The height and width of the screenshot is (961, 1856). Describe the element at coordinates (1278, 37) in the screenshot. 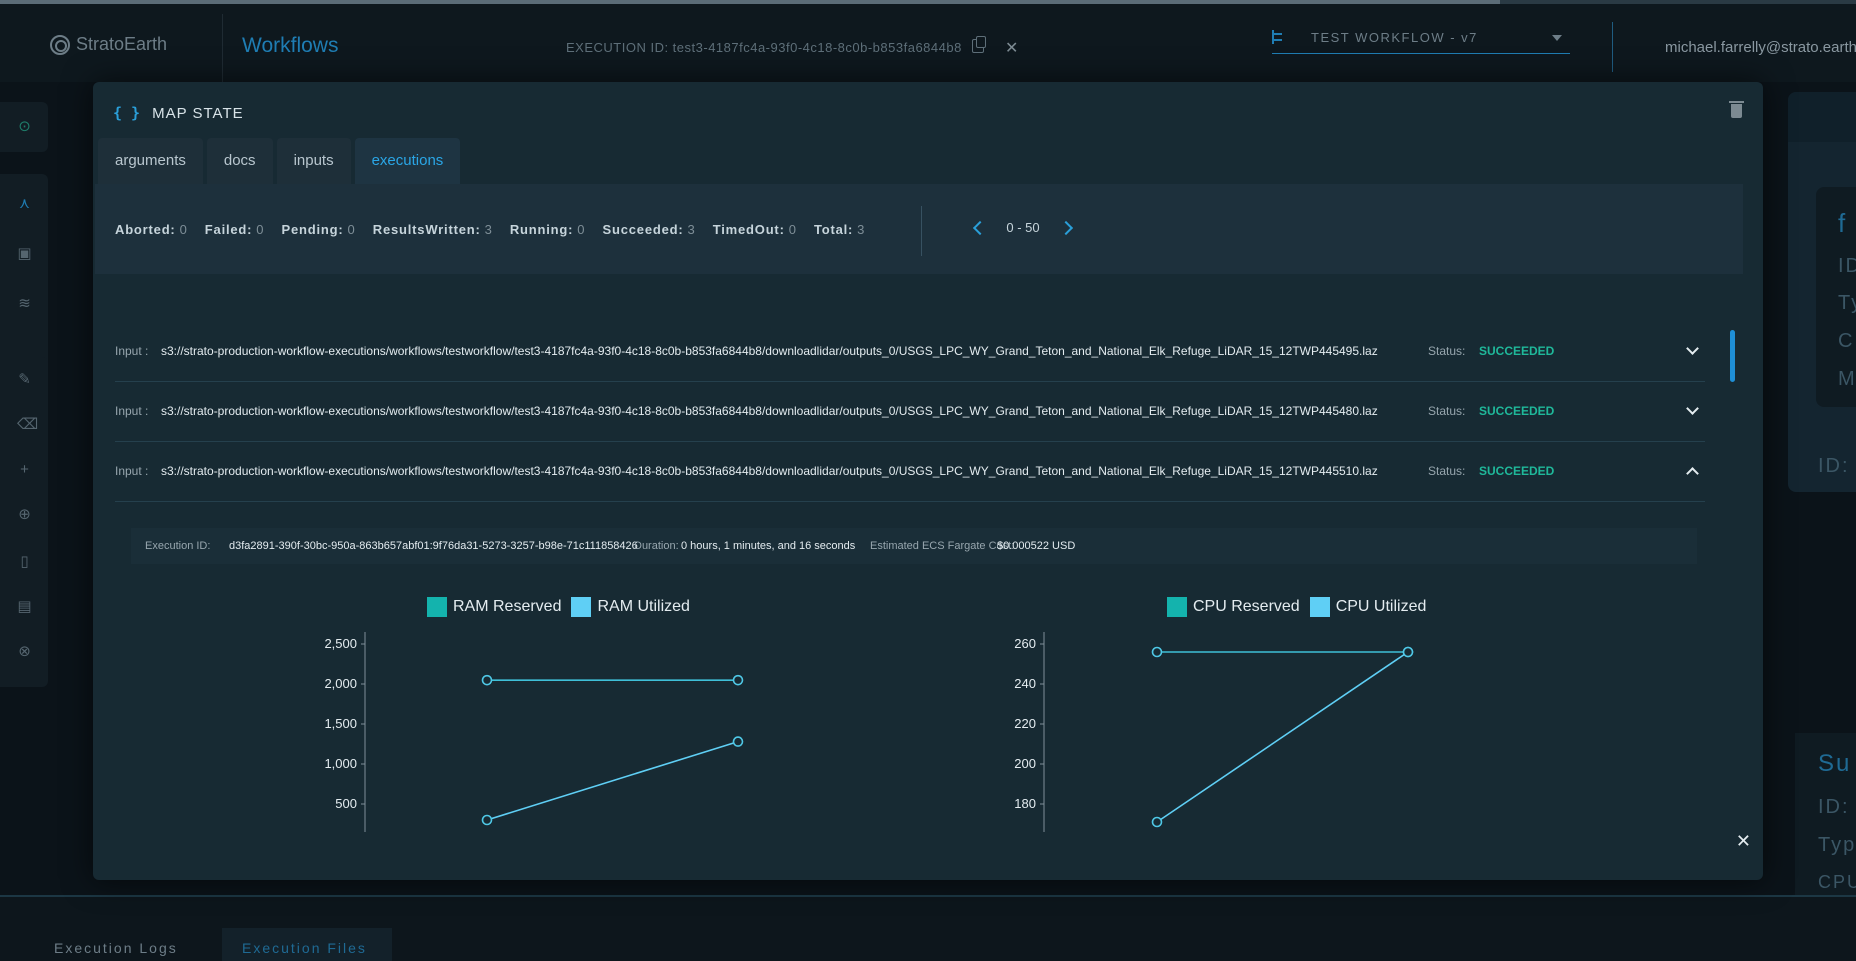

I see `workflow-tree-icon` at that location.